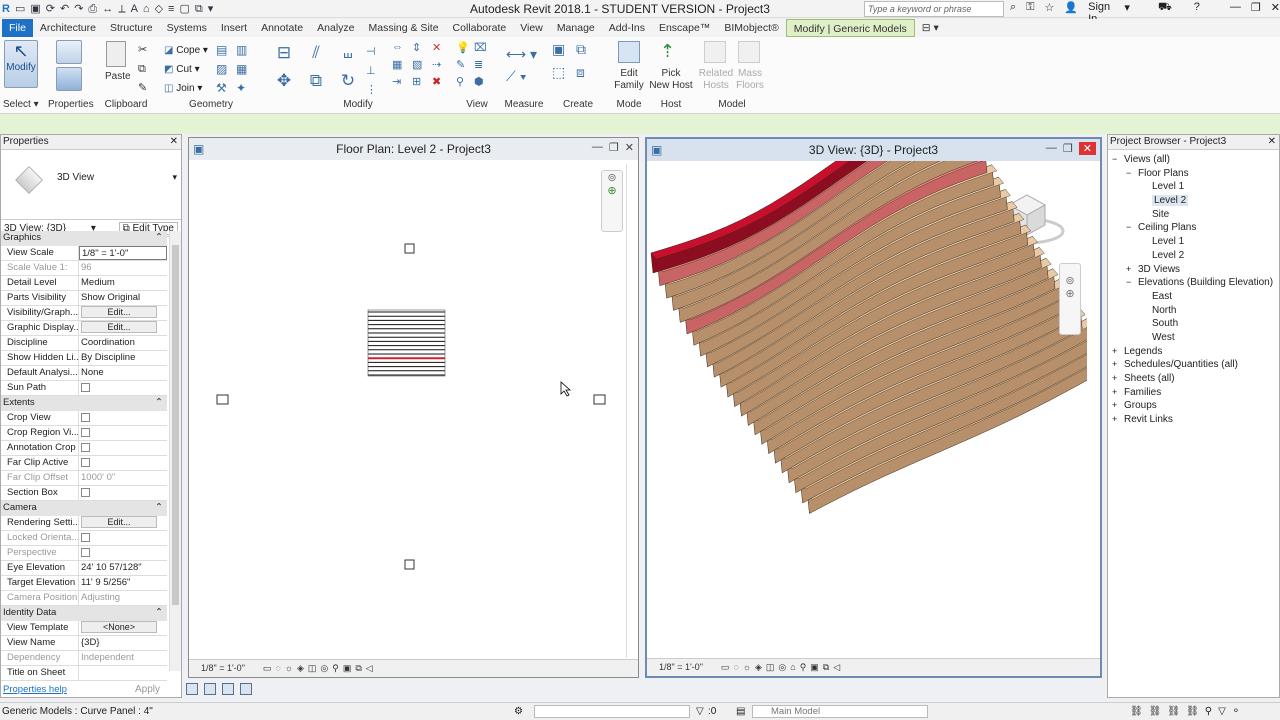 Image resolution: width=1280 pixels, height=720 pixels. Describe the element at coordinates (123, 343) in the screenshot. I see `property-value: Coordination` at that location.